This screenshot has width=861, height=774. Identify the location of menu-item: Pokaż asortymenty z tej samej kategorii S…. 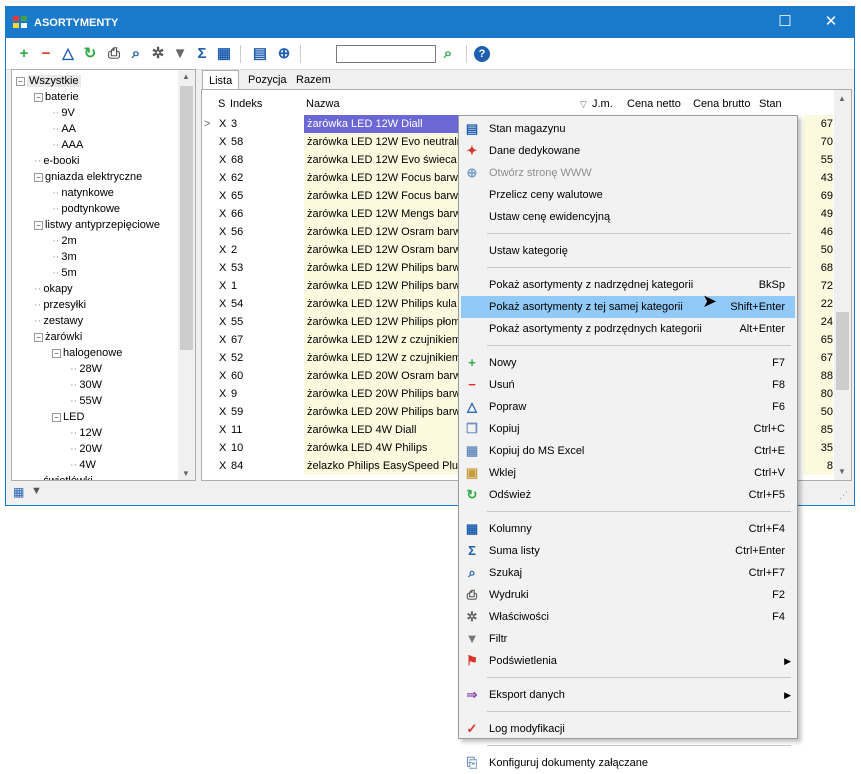
(628, 307).